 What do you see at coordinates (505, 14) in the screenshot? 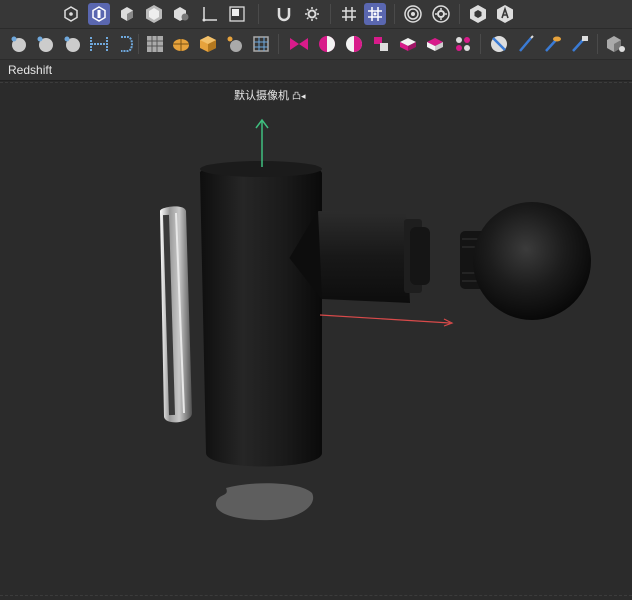
I see `letter-a-icon` at bounding box center [505, 14].